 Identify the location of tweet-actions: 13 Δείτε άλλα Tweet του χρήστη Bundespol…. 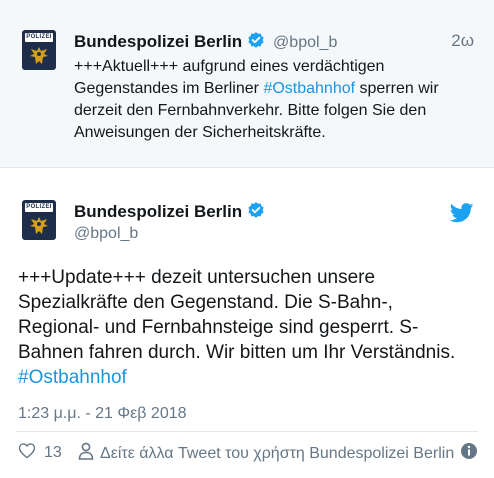
(248, 453).